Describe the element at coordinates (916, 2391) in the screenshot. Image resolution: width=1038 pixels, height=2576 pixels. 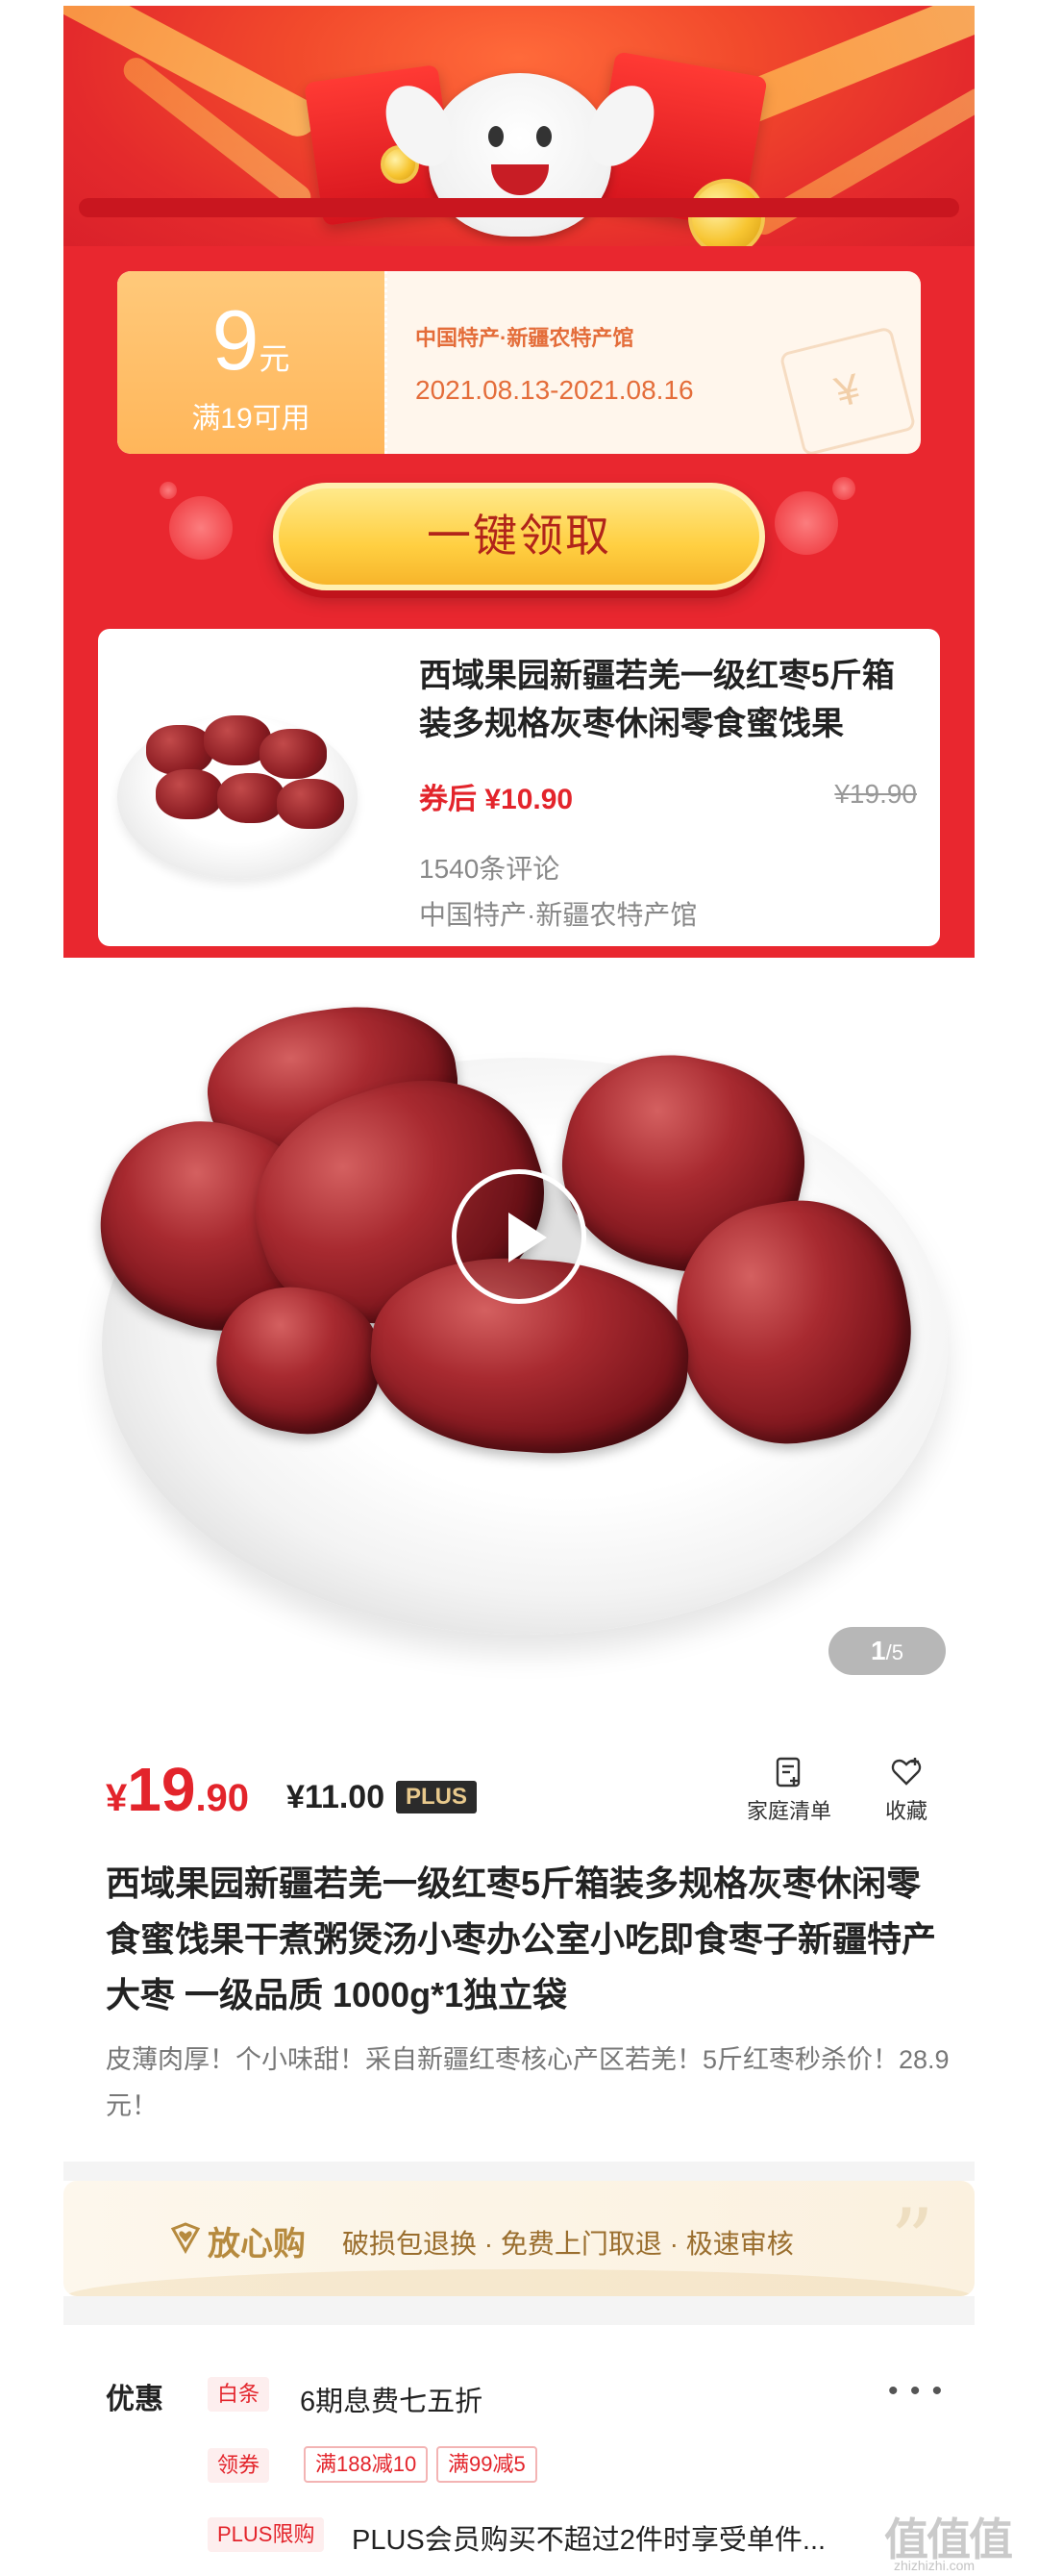
I see `more-dots-icon: • • •` at that location.